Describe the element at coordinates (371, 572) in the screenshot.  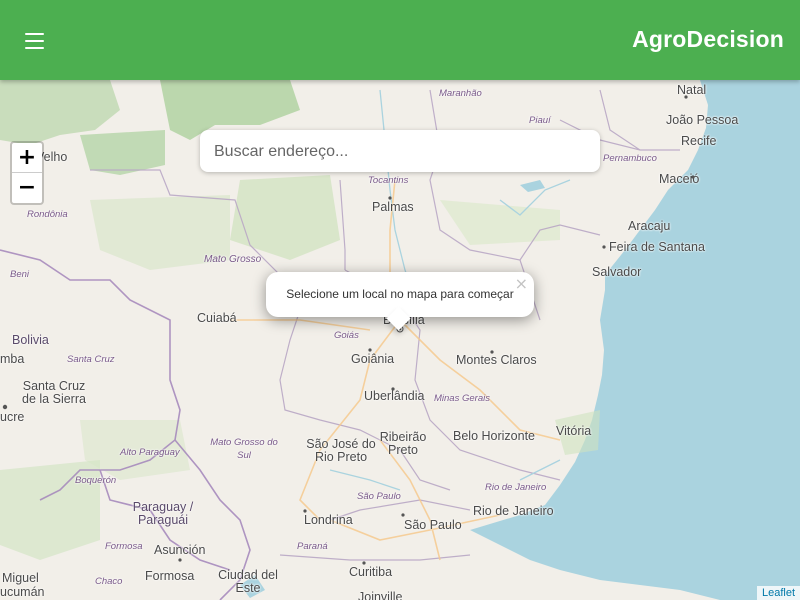
I see `city-label: Curitiba` at that location.